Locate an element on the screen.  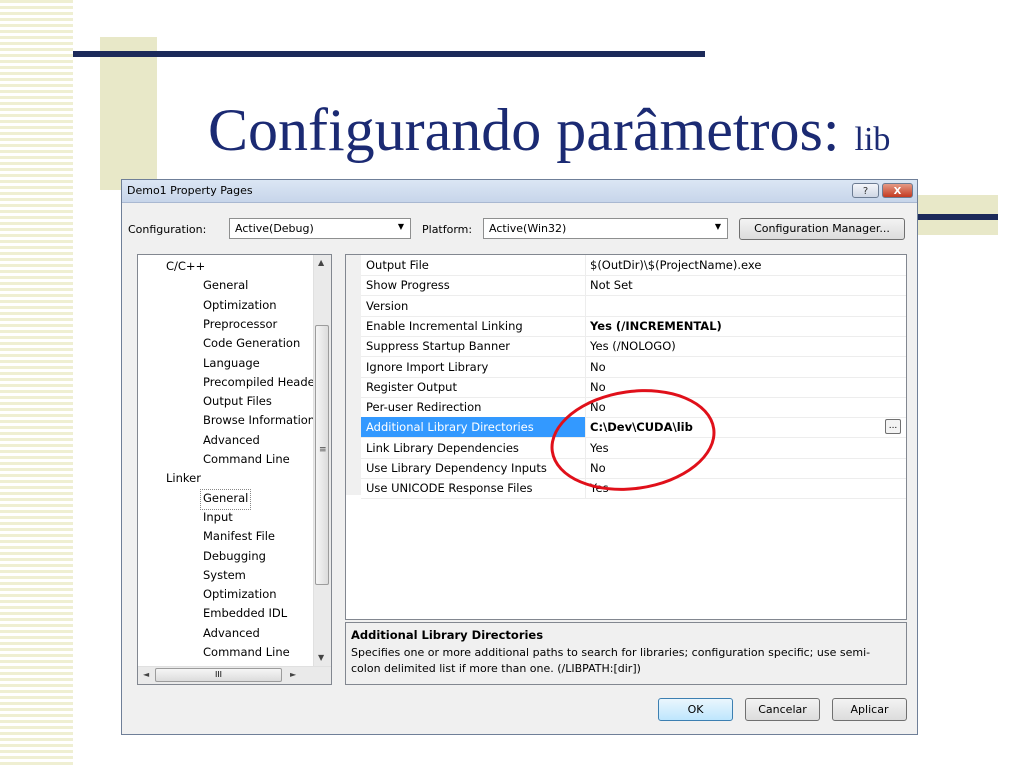
decorative-line-right is located at coordinates (955, 217).